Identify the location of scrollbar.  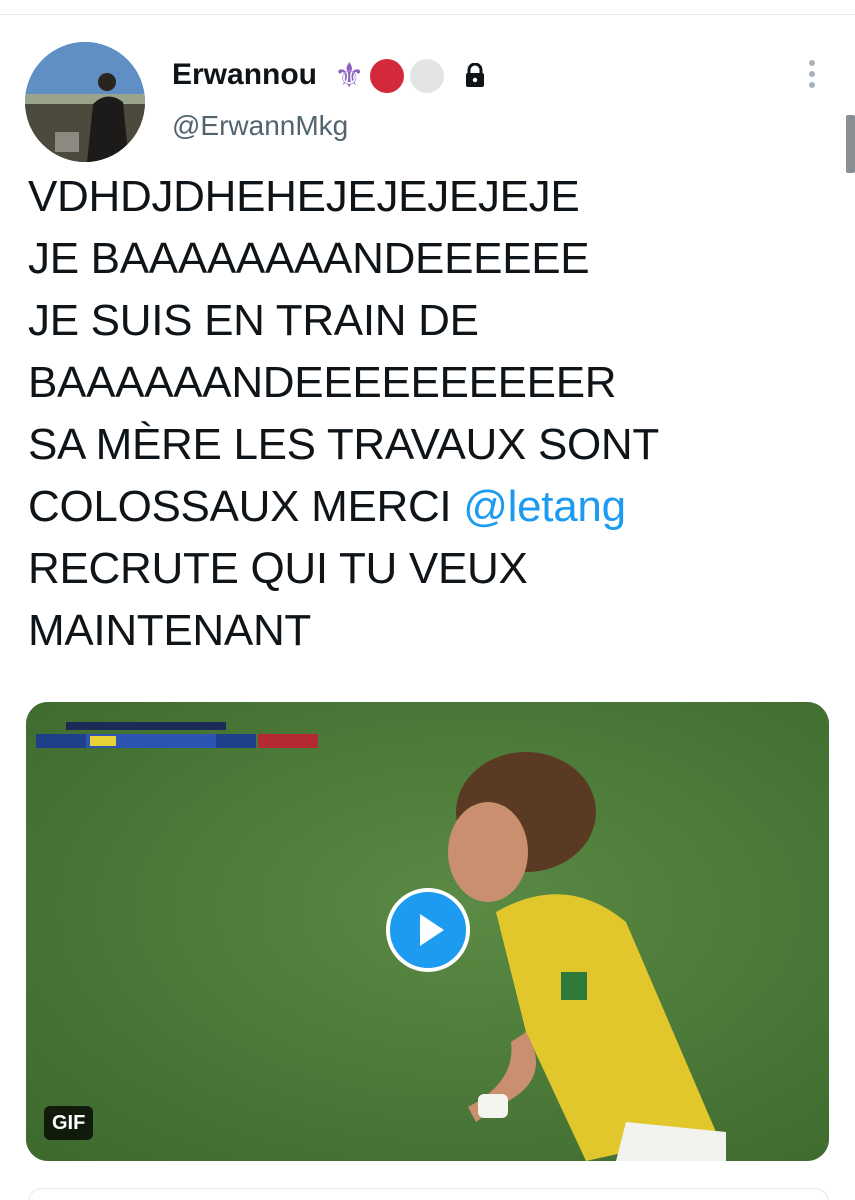
(850, 144).